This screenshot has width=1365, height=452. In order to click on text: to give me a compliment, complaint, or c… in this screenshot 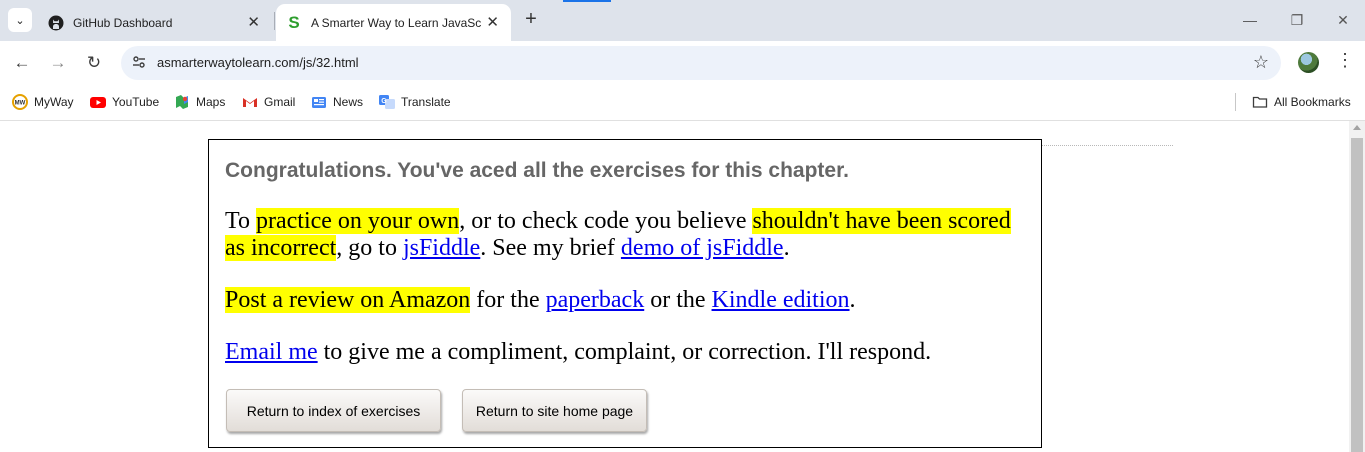, I will do `click(624, 352)`.